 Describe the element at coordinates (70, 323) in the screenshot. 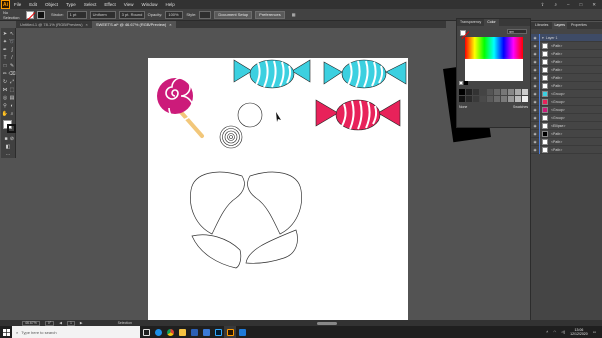

I see `artboard-number: 1` at that location.